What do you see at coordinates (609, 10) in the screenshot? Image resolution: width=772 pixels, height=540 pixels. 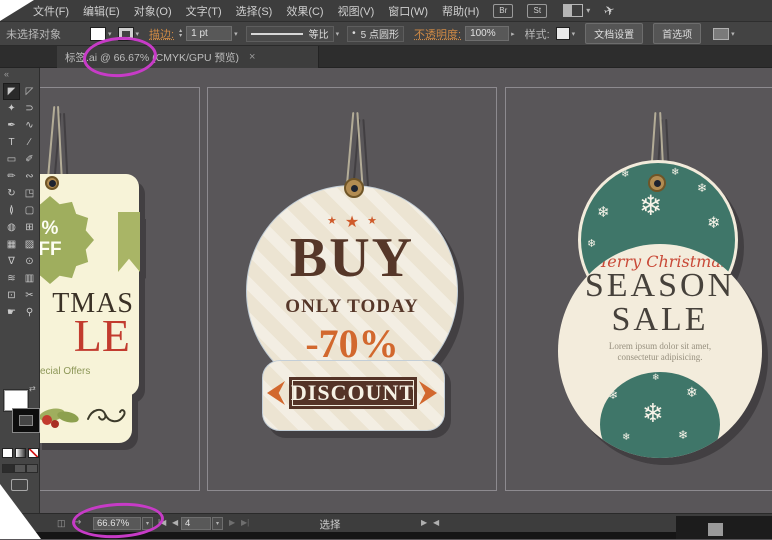 I see `share-icon: ✈` at bounding box center [609, 10].